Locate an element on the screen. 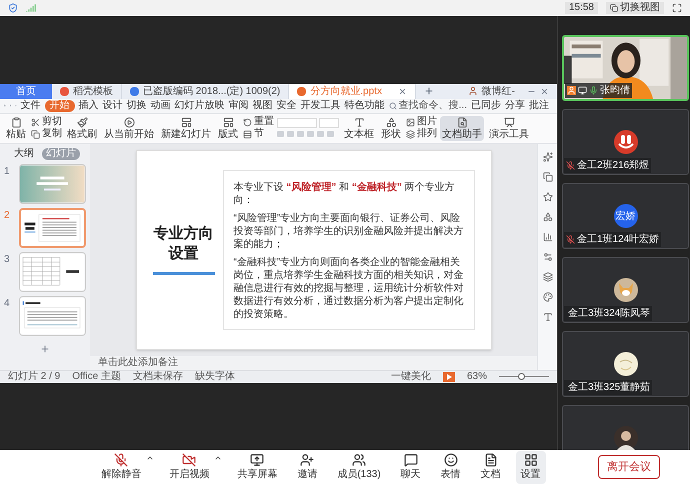  toolbar-link: 已同步 is located at coordinates (486, 105).